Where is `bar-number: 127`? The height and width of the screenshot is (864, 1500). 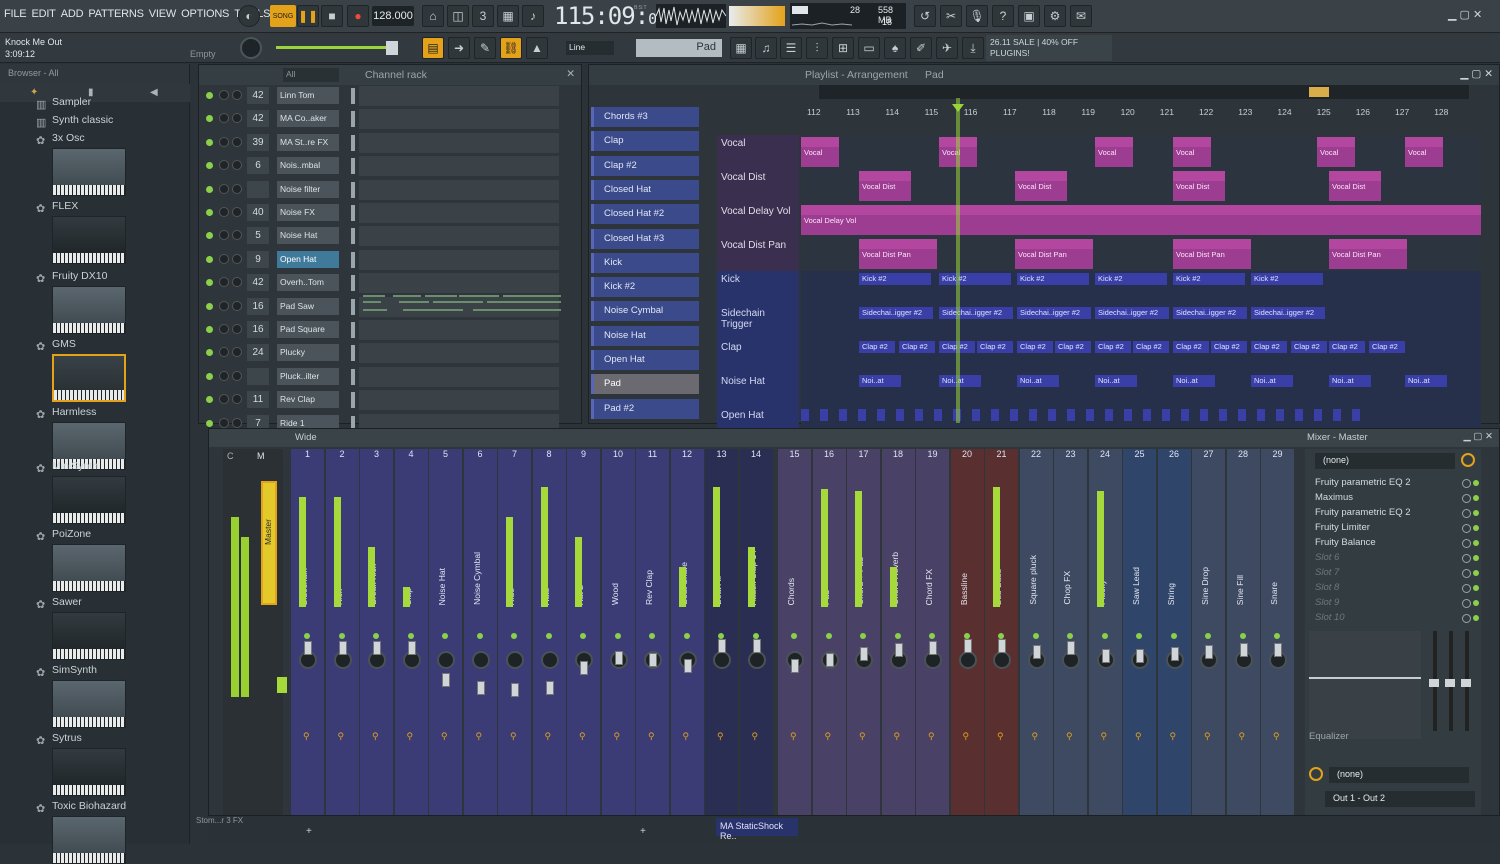 bar-number: 127 is located at coordinates (1402, 112).